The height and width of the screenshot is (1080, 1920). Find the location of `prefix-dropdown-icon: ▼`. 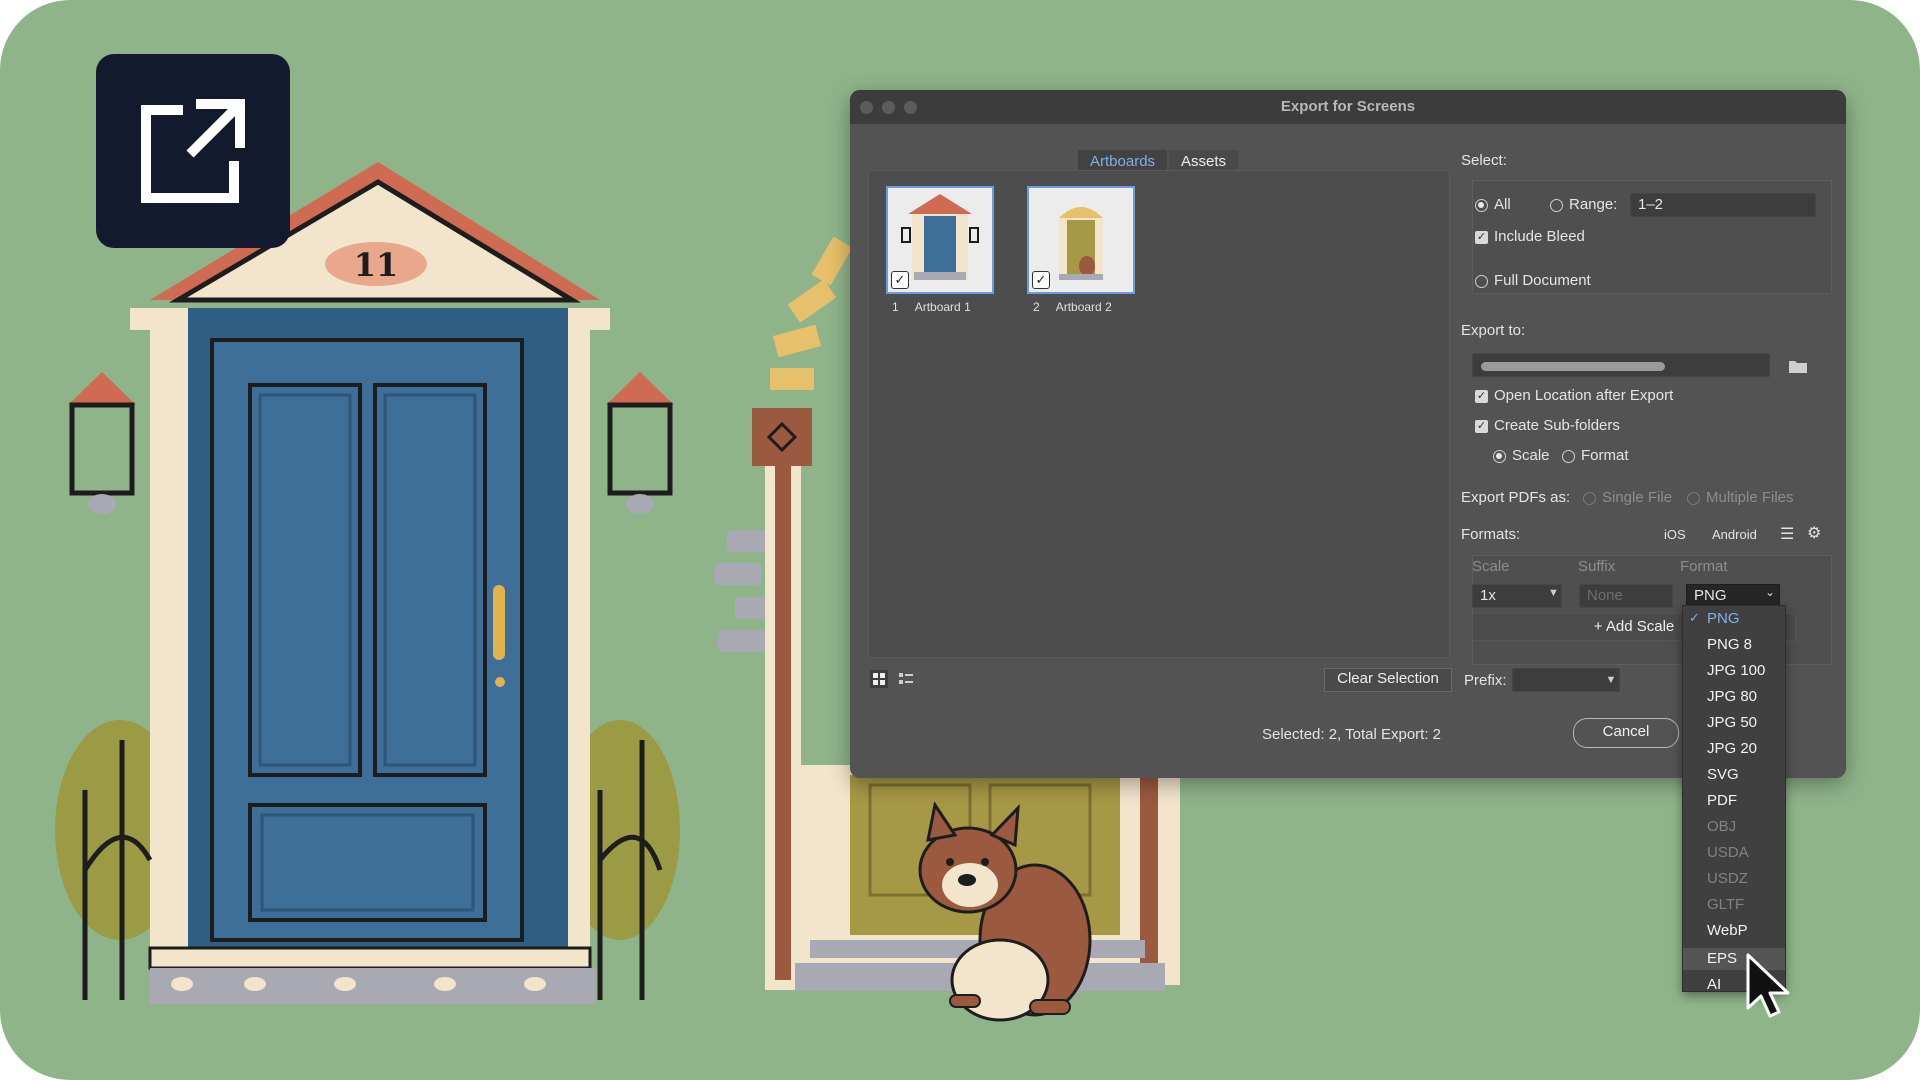

prefix-dropdown-icon: ▼ is located at coordinates (1611, 680).